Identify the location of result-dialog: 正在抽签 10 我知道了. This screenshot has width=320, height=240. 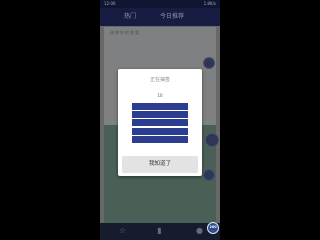
(160, 122).